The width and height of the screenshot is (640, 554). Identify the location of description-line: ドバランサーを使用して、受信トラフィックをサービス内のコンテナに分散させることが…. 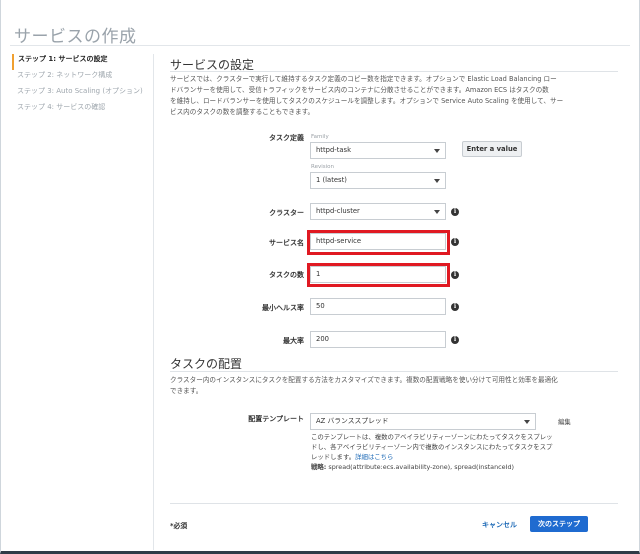
(359, 90).